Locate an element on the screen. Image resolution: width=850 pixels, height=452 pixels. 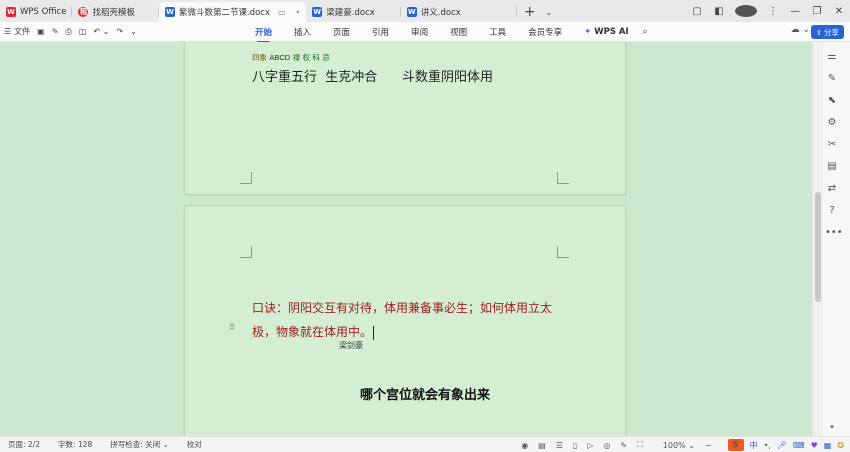
right-toolbar: ⚌ ✎ ⬉ ⚙ ✂ ▤ ⇄ ? ••• ▾ is located at coordinates (831, 239).